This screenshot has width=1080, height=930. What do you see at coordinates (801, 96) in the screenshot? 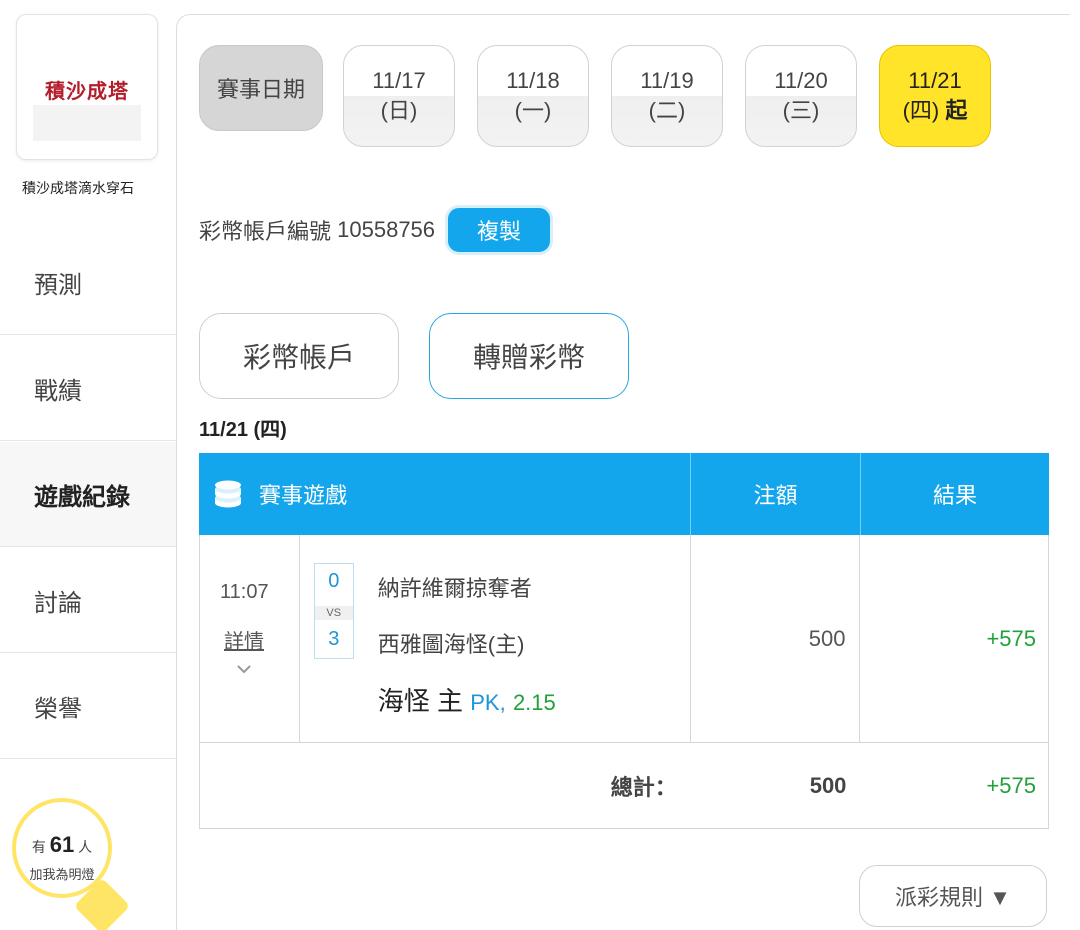
I see `date-chip-1120: 11/20 (三)` at bounding box center [801, 96].